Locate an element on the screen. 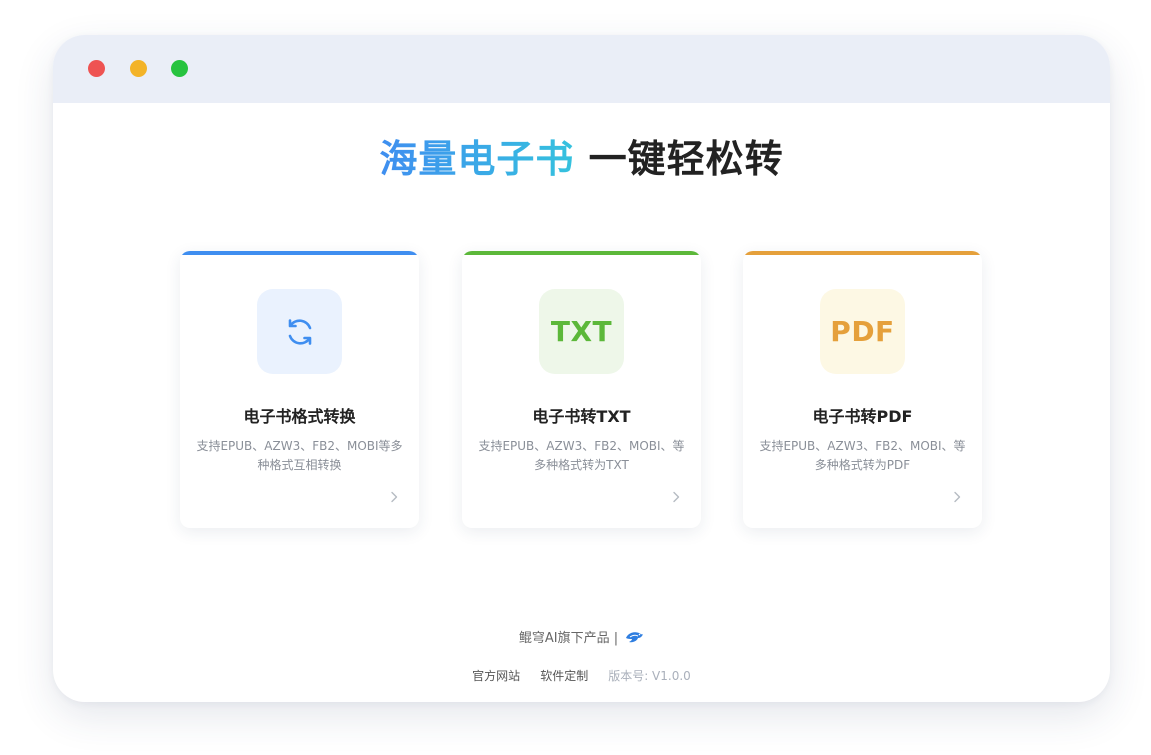  page-headline: 海量电子书 一键轻松转 is located at coordinates (581, 159).